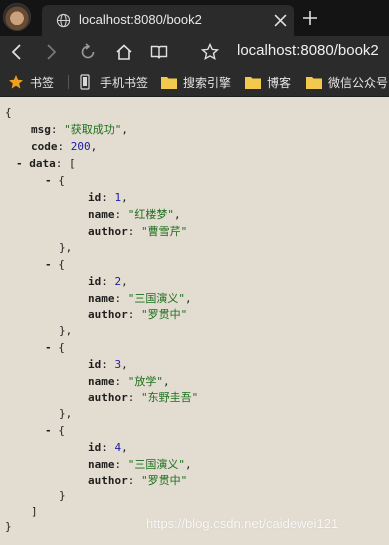  I want to click on forward-icon, so click(51, 52).